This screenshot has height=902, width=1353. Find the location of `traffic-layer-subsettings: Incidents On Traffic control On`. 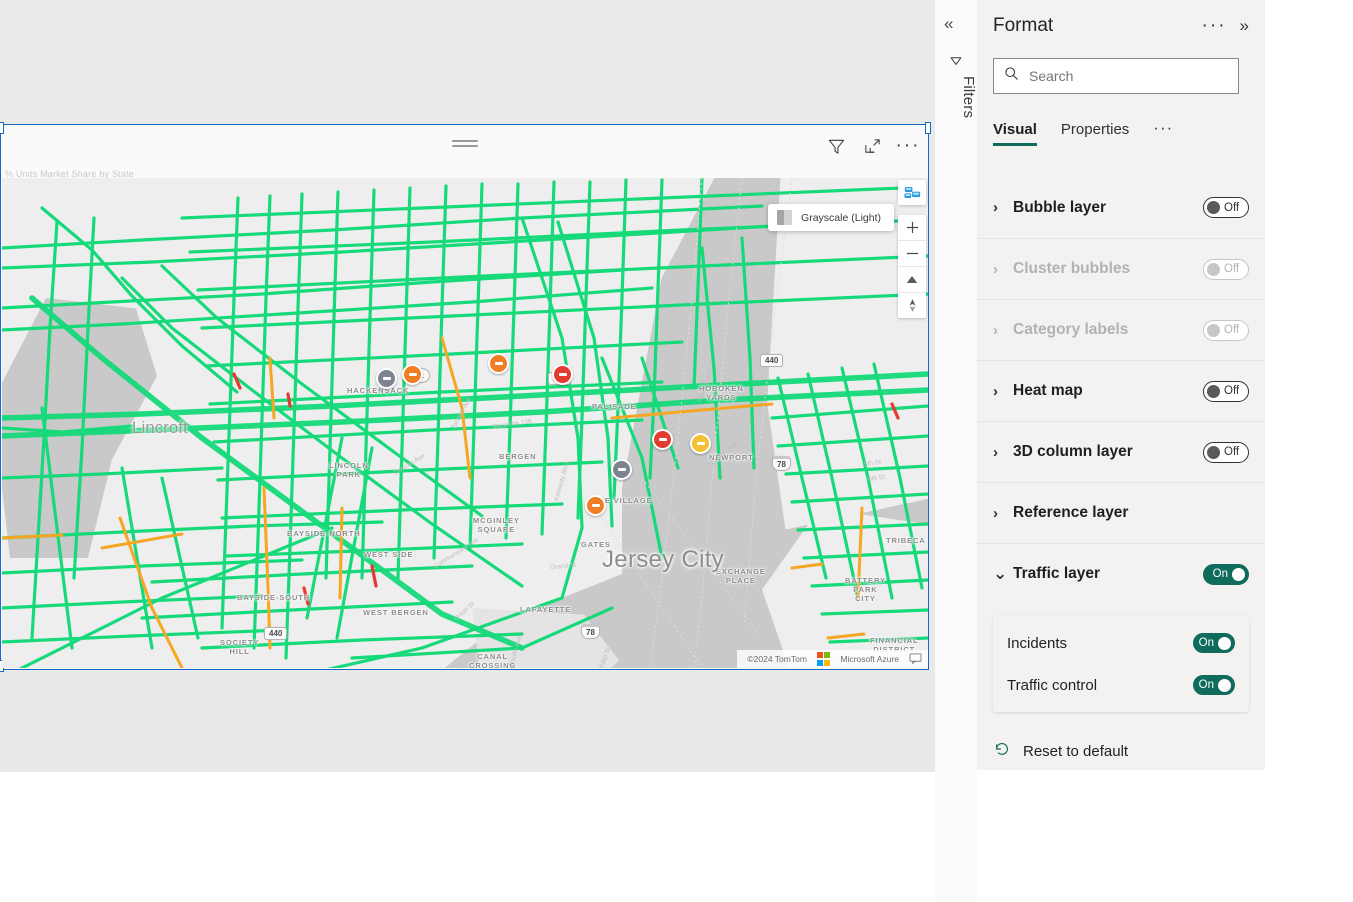

traffic-layer-subsettings: Incidents On Traffic control On is located at coordinates (1121, 664).